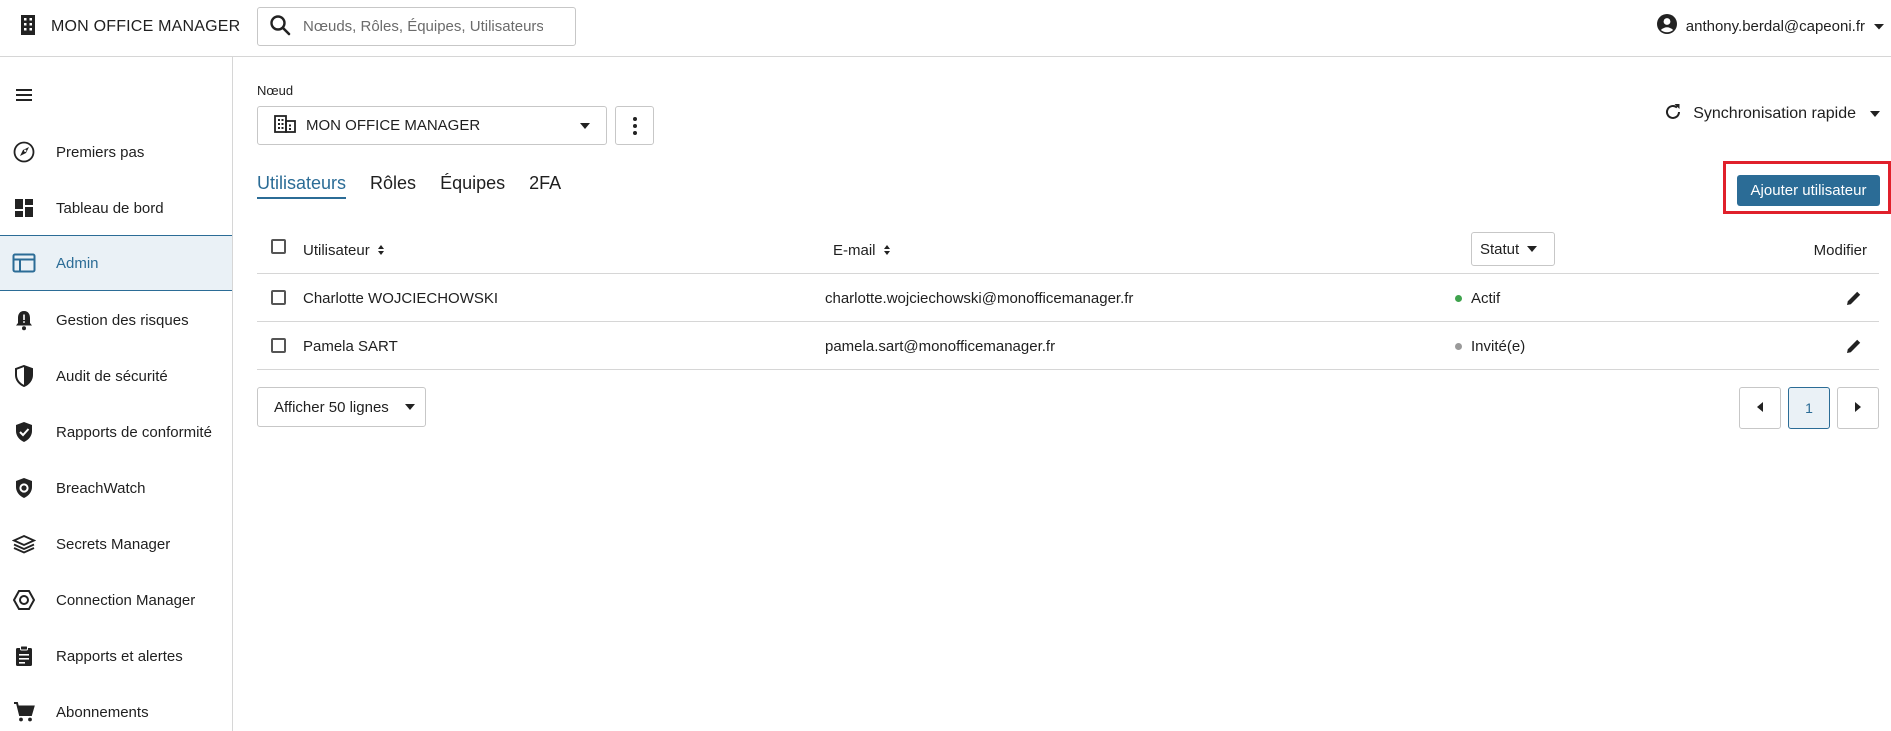  I want to click on tab-bar: Utilisateurs Rôles Équipes 2FA, so click(409, 186).